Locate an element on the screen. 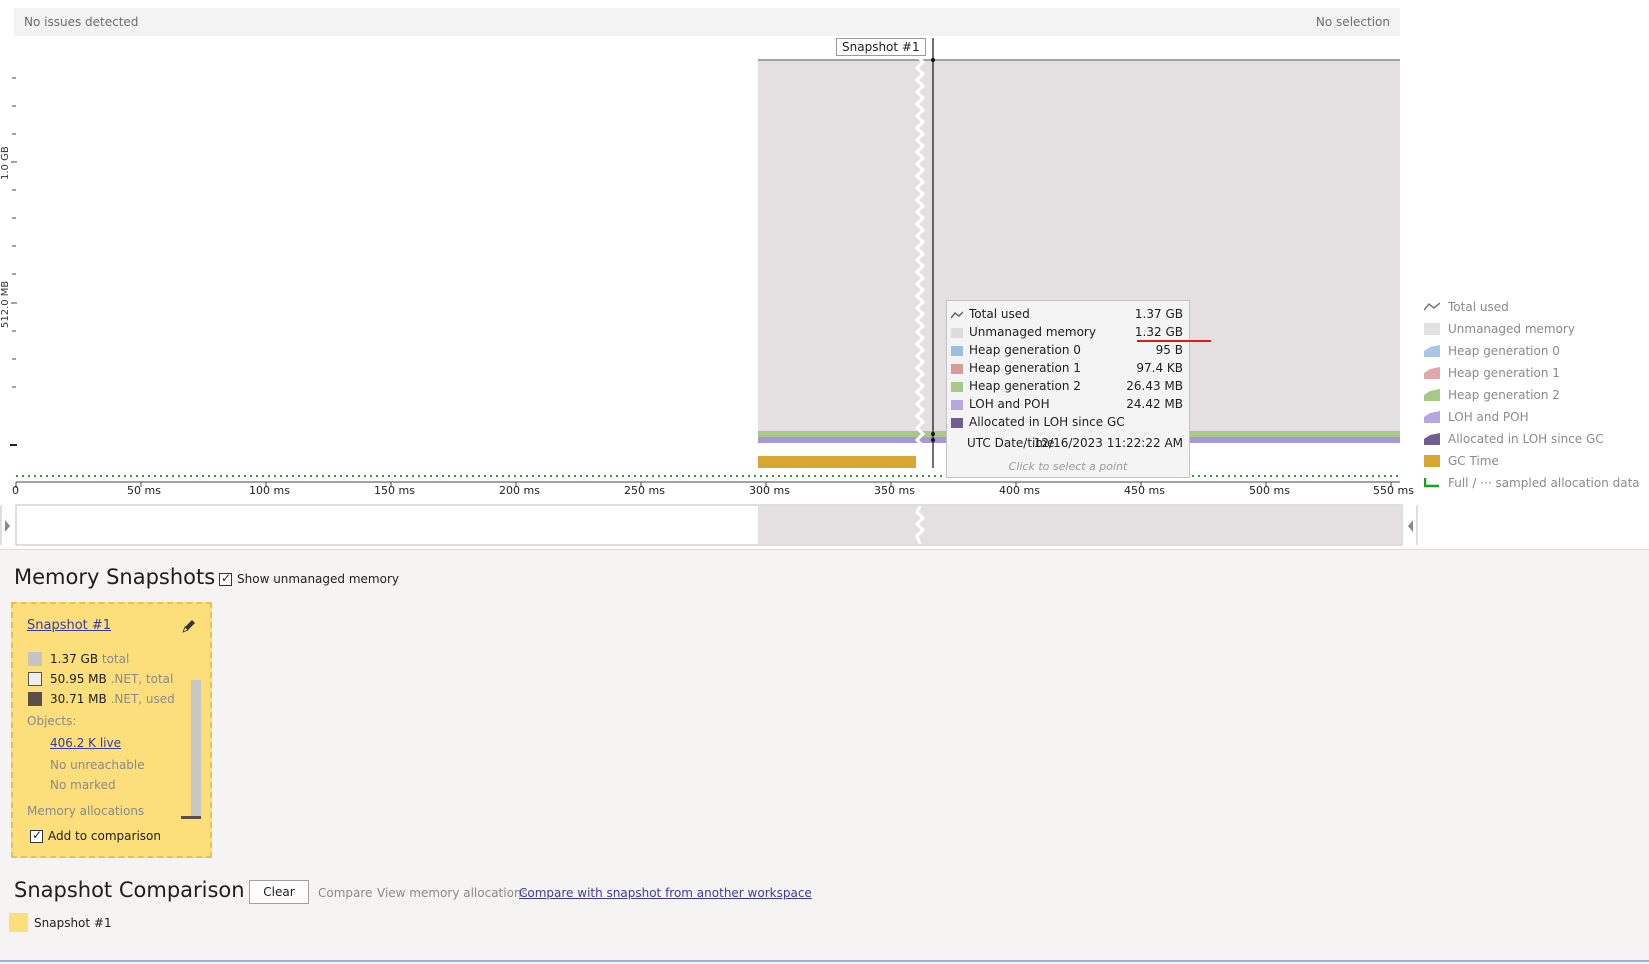 The width and height of the screenshot is (1649, 964). live-objects-link: 406.2 K live is located at coordinates (85, 743).